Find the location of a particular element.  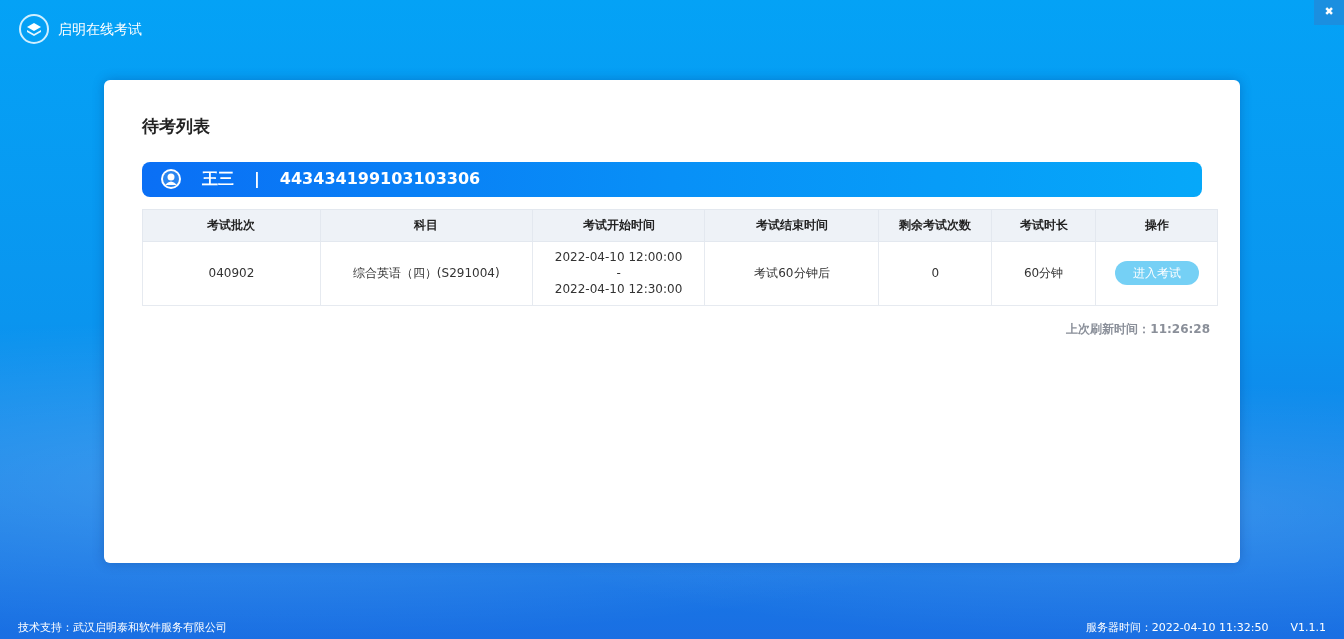

logo-icon is located at coordinates (34, 29).